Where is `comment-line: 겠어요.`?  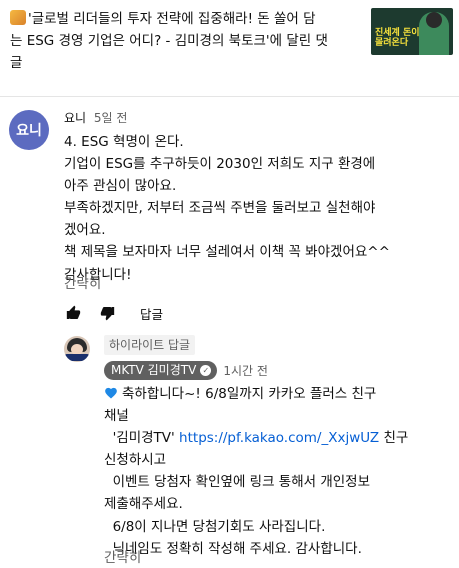
comment-line: 겠어요. is located at coordinates (85, 230).